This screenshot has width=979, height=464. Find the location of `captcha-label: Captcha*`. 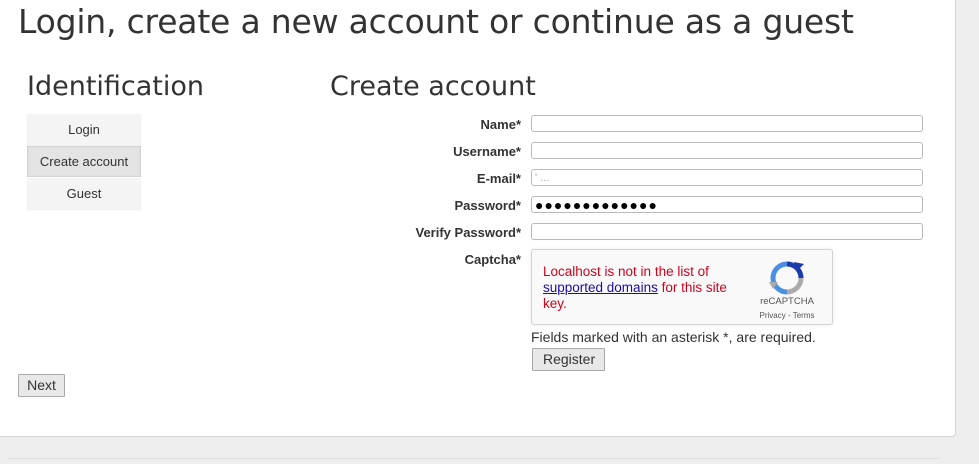

captcha-label: Captcha* is located at coordinates (492, 259).